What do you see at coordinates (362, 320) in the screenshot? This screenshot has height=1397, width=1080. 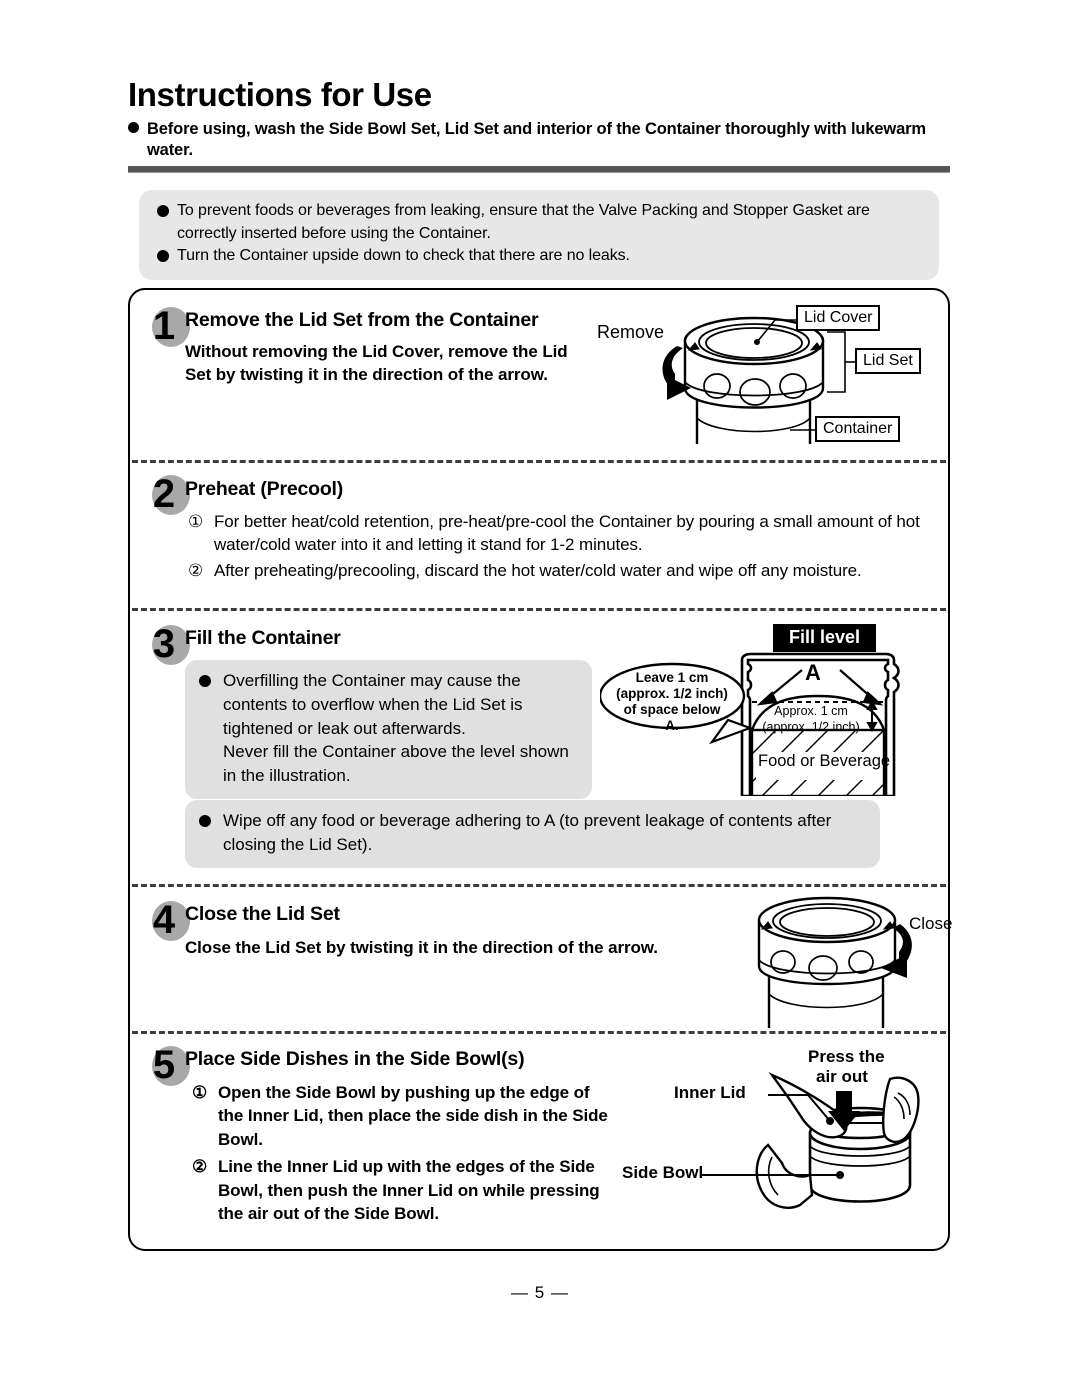 I see `step-1-title: Remove the Lid Set from the Container` at bounding box center [362, 320].